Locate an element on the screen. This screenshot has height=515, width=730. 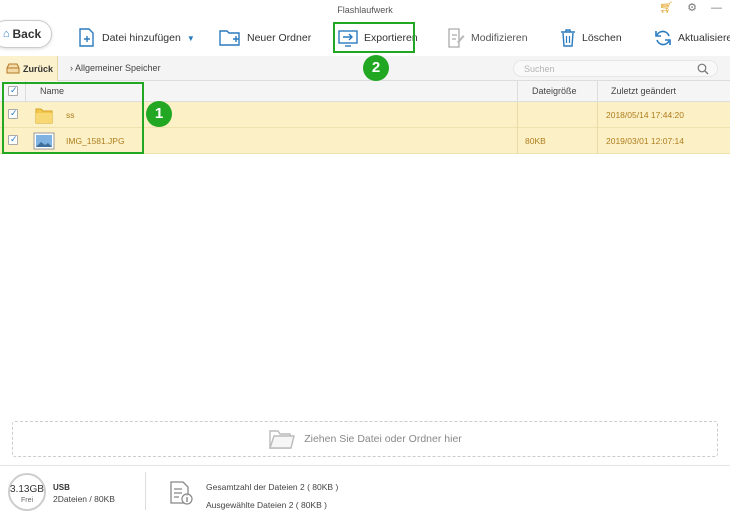
cart-icon: 🛒︎ is located at coordinates (666, 8).